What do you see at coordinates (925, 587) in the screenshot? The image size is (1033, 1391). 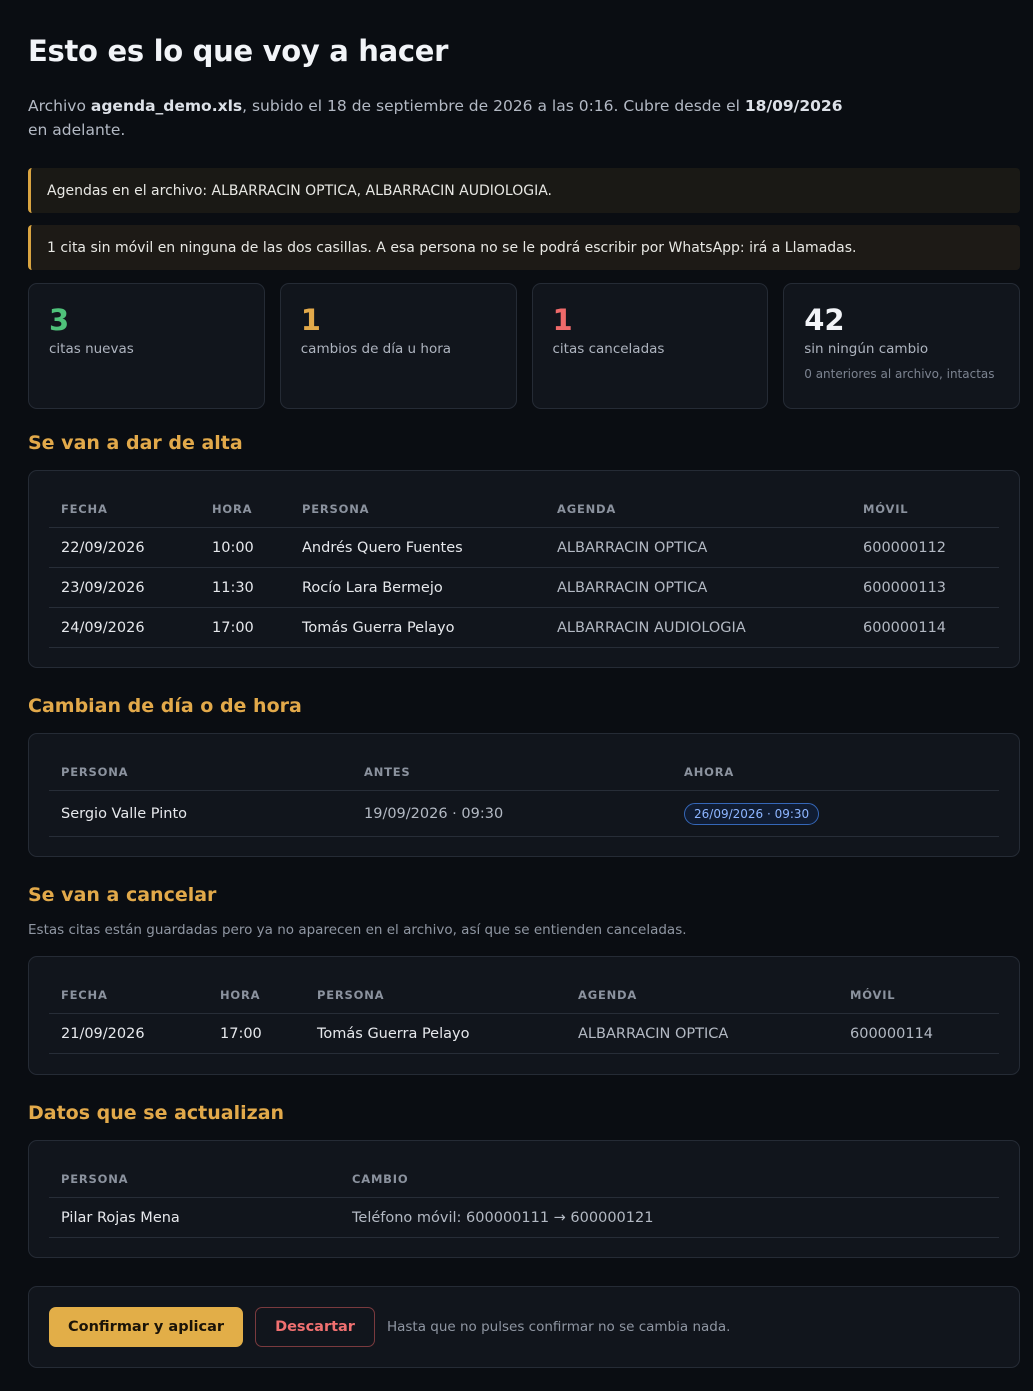 I see `mobile-cell: 600000113` at bounding box center [925, 587].